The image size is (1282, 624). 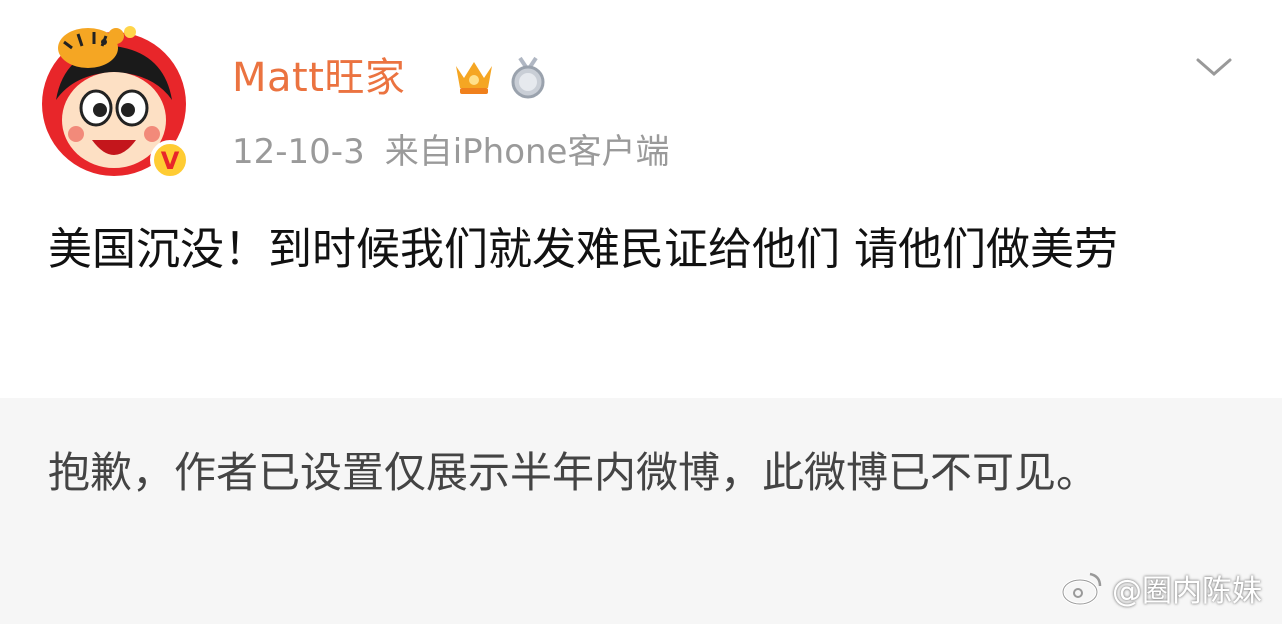 What do you see at coordinates (116, 103) in the screenshot?
I see `avatar-icon: V` at bounding box center [116, 103].